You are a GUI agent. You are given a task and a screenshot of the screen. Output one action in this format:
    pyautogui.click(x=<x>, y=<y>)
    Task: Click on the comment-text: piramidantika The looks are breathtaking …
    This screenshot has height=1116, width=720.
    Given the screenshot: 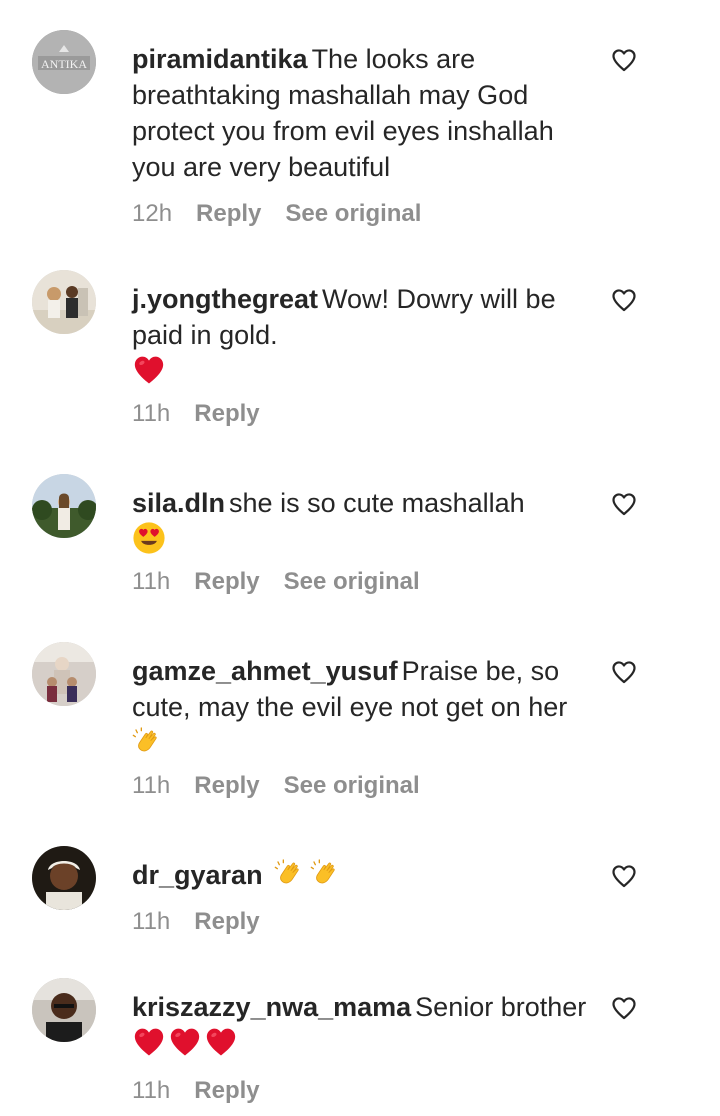 What is the action you would take?
    pyautogui.click(x=359, y=113)
    